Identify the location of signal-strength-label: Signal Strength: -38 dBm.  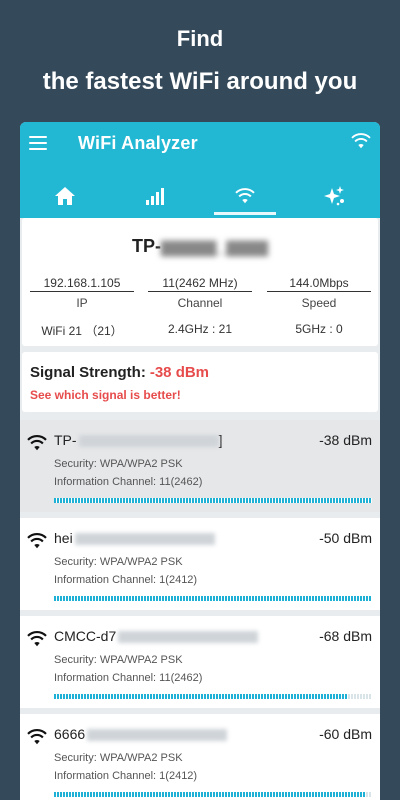
(119, 372).